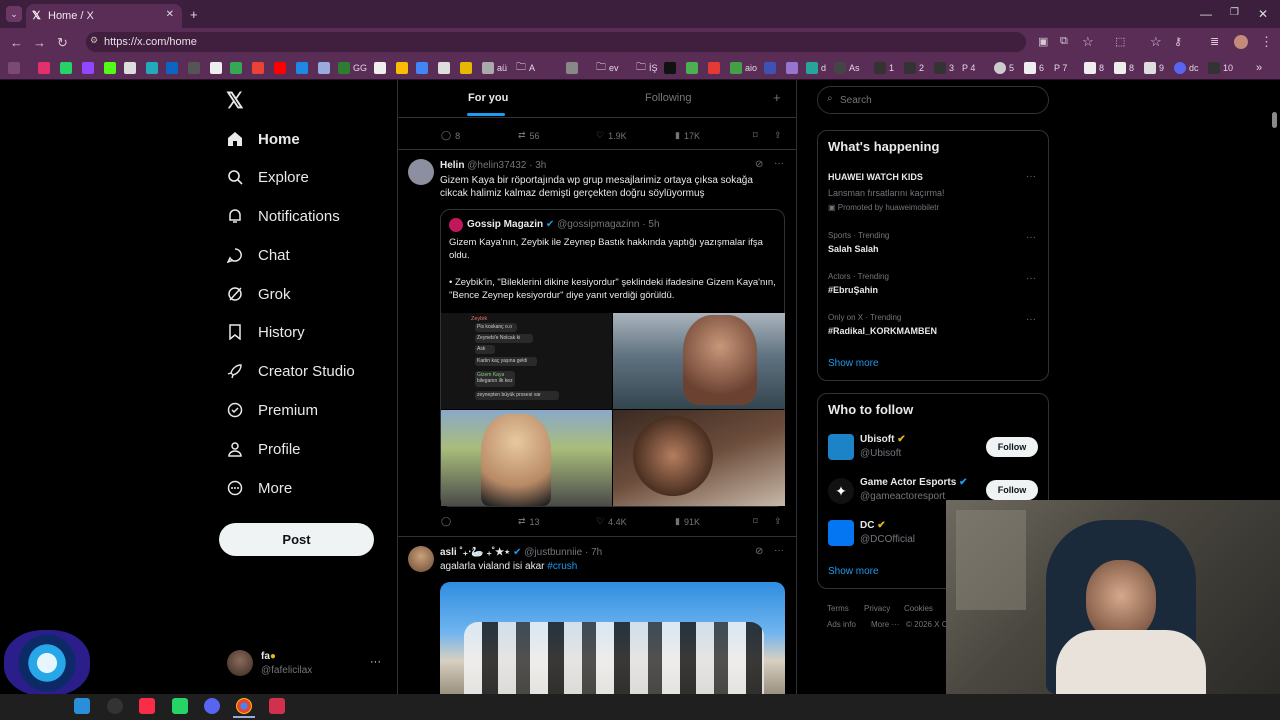 The image size is (1280, 720). Describe the element at coordinates (838, 608) in the screenshot. I see `footer-terms: Terms` at that location.